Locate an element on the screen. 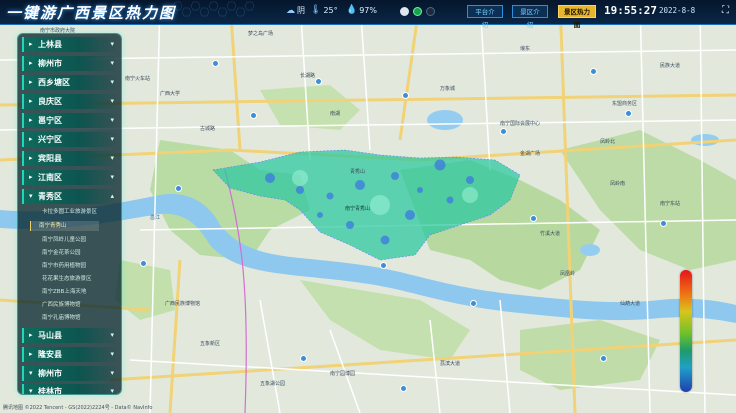  map-label: 凤岭北 is located at coordinates (608, 142).